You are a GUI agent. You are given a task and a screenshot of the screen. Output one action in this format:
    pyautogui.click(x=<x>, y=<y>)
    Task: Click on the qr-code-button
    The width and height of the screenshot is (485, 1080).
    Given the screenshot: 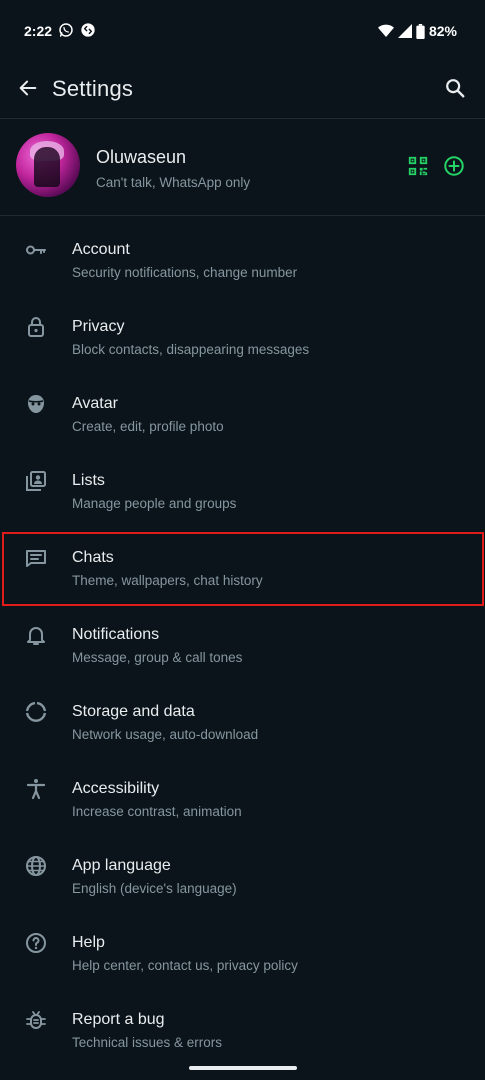 What is the action you would take?
    pyautogui.click(x=419, y=167)
    